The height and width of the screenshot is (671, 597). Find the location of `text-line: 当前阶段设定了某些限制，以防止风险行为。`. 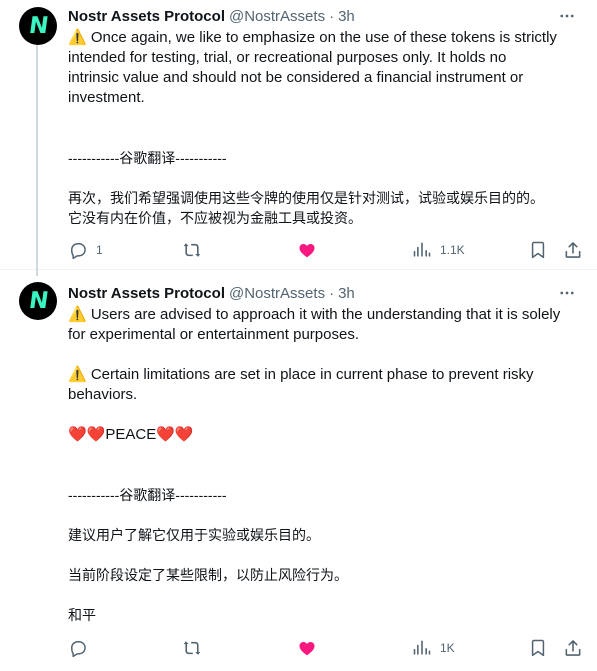

text-line: 当前阶段设定了某些限制，以防止风险行为。 is located at coordinates (208, 575).